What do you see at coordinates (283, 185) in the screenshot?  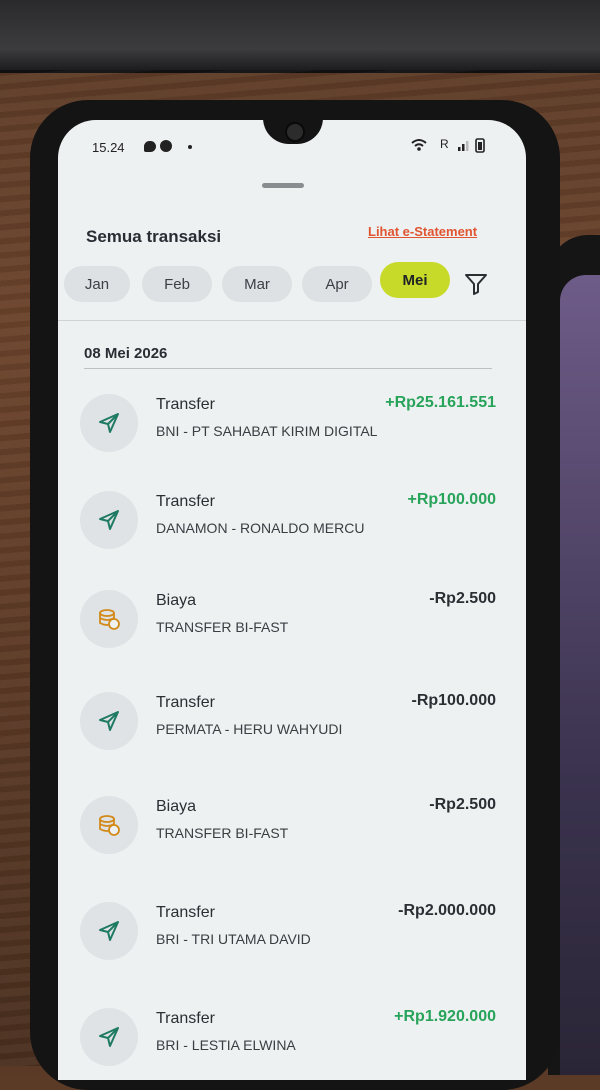 I see `sheet-drag-handle` at bounding box center [283, 185].